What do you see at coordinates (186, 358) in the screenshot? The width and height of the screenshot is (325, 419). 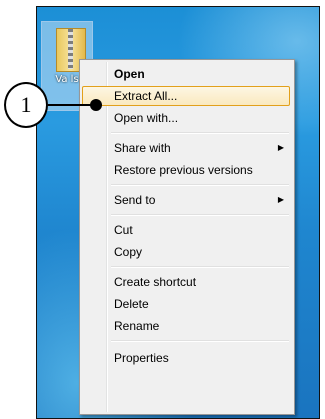 I see `menu-item-properties: Properties` at bounding box center [186, 358].